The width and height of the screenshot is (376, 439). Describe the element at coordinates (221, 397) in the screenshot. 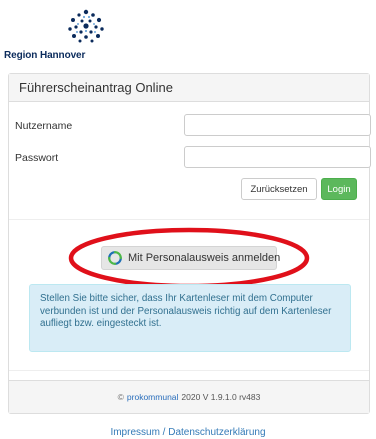

I see `footer-version: 2020 V 1.9.1.0 rv483` at that location.